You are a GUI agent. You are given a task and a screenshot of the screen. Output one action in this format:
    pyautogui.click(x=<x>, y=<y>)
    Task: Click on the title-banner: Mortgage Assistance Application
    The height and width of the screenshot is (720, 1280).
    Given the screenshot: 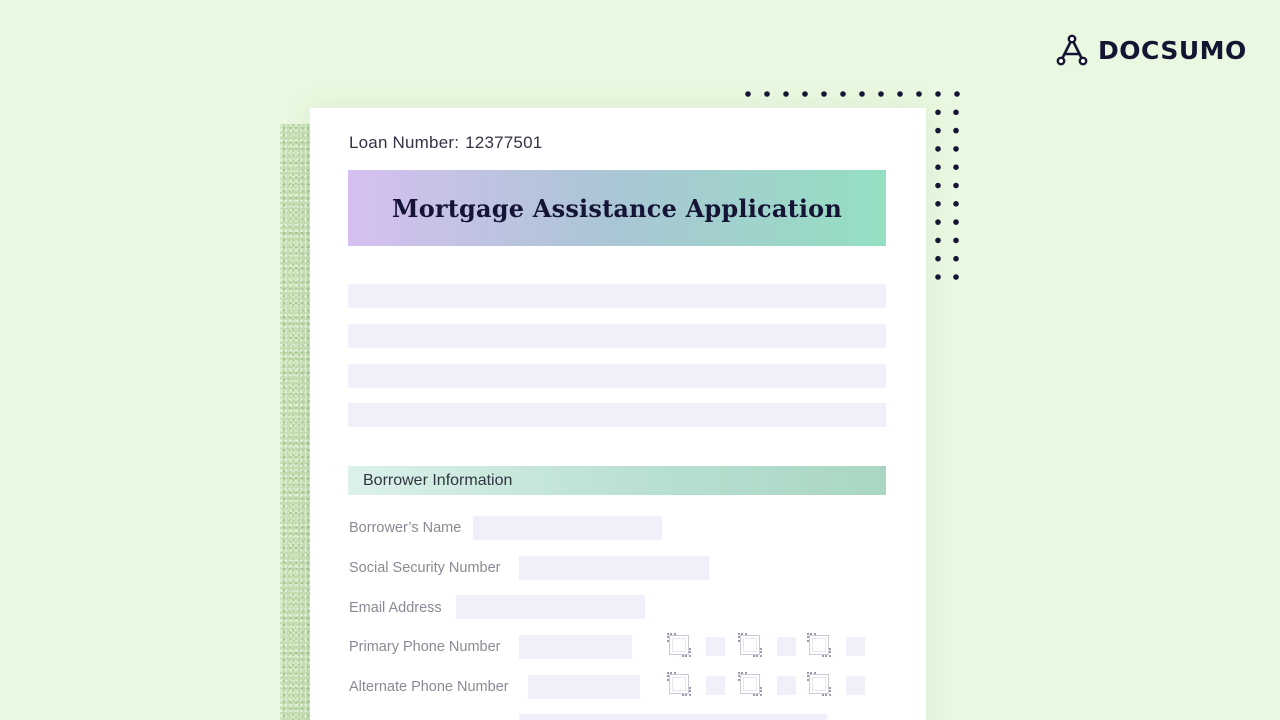 What is the action you would take?
    pyautogui.click(x=617, y=208)
    